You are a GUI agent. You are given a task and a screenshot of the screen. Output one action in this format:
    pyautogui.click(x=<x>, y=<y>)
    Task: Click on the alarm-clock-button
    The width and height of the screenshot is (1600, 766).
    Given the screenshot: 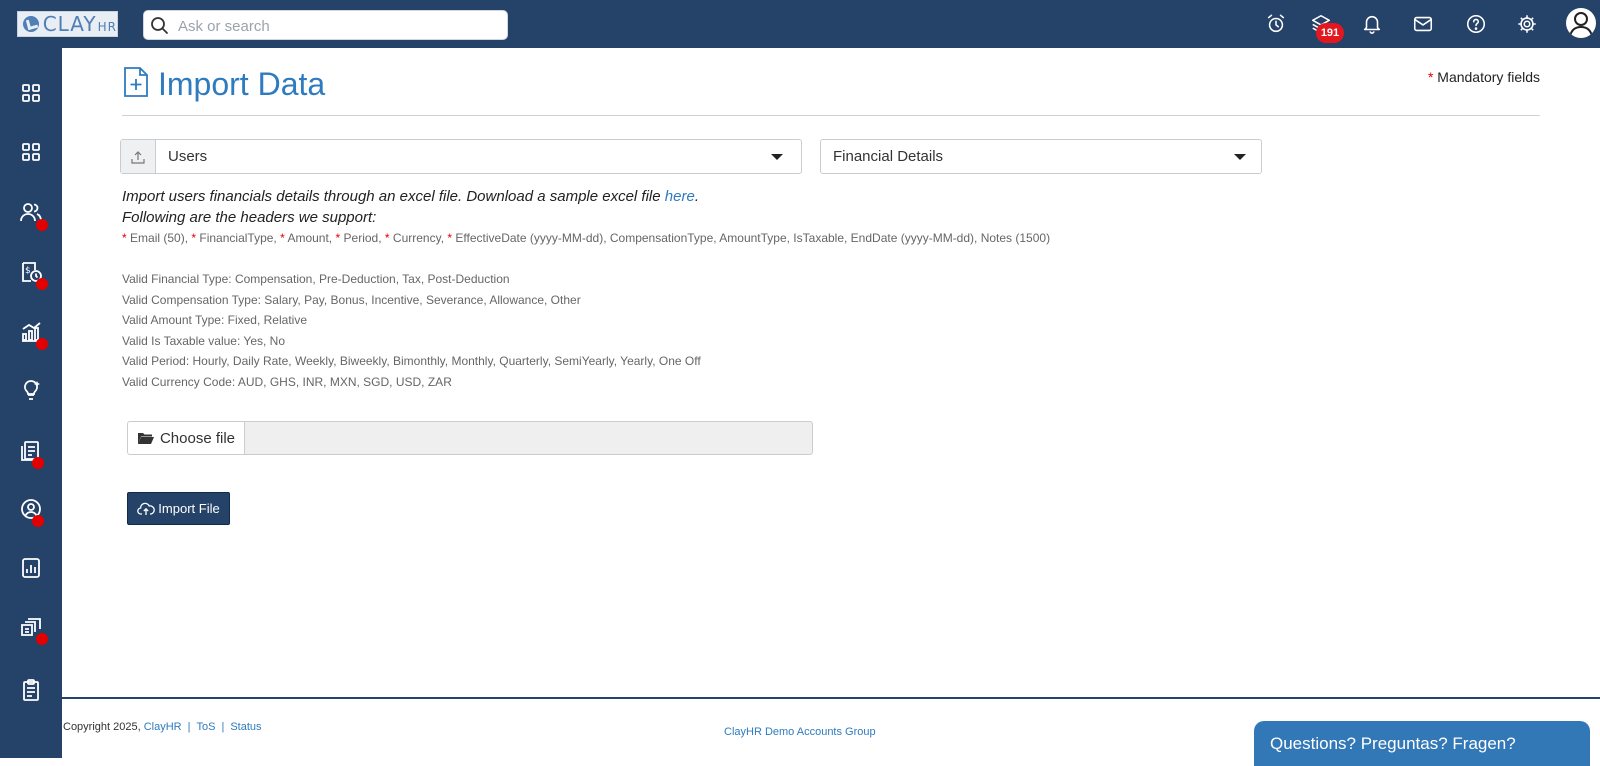 What is the action you would take?
    pyautogui.click(x=1276, y=24)
    